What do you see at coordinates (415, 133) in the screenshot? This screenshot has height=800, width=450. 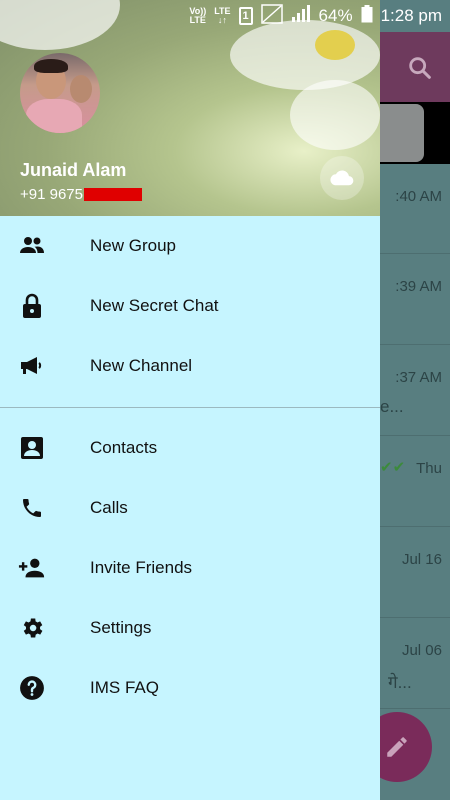 I see `tab-strip` at bounding box center [415, 133].